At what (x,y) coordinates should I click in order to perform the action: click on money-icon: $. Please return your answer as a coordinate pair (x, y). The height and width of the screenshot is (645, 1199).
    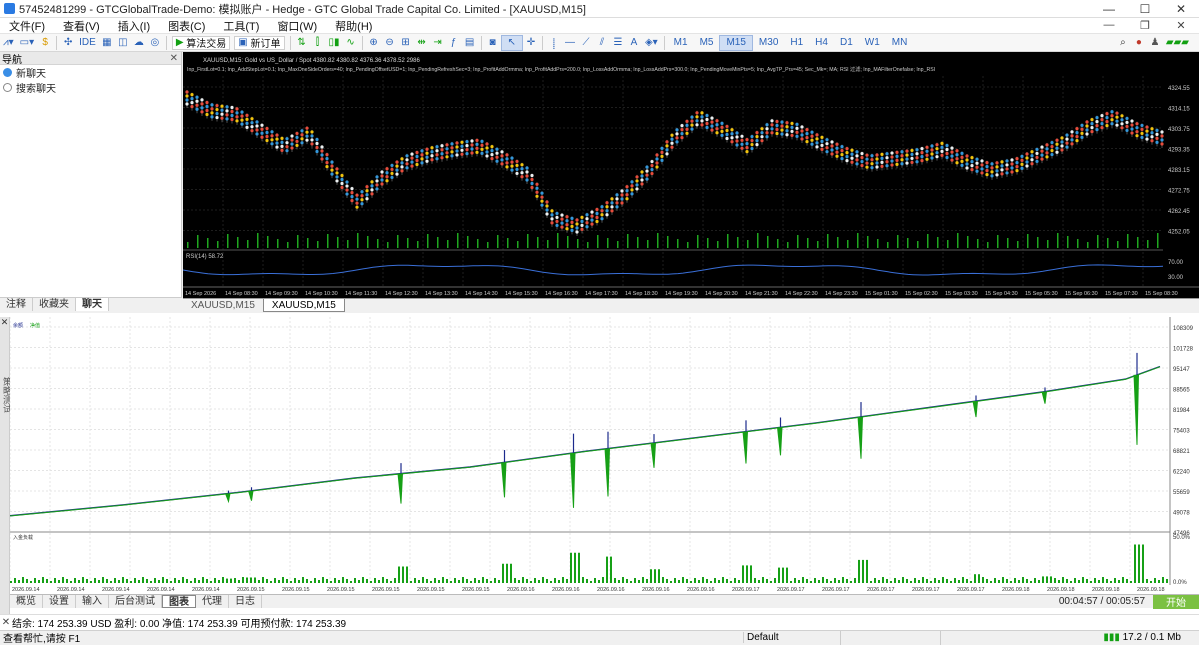
    Looking at the image, I should click on (45, 43).